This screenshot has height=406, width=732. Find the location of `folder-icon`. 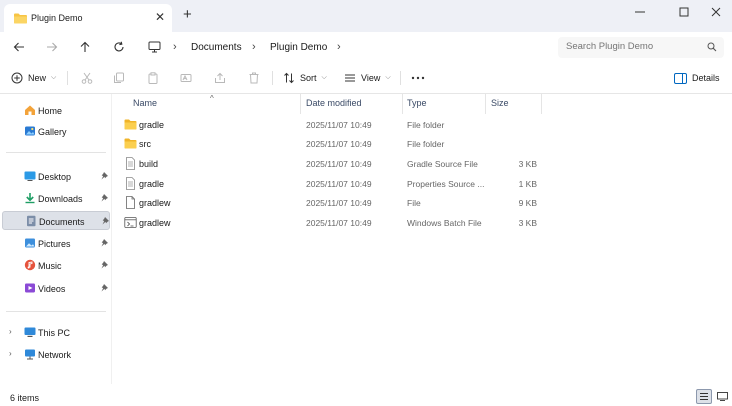

folder-icon is located at coordinates (130, 143).